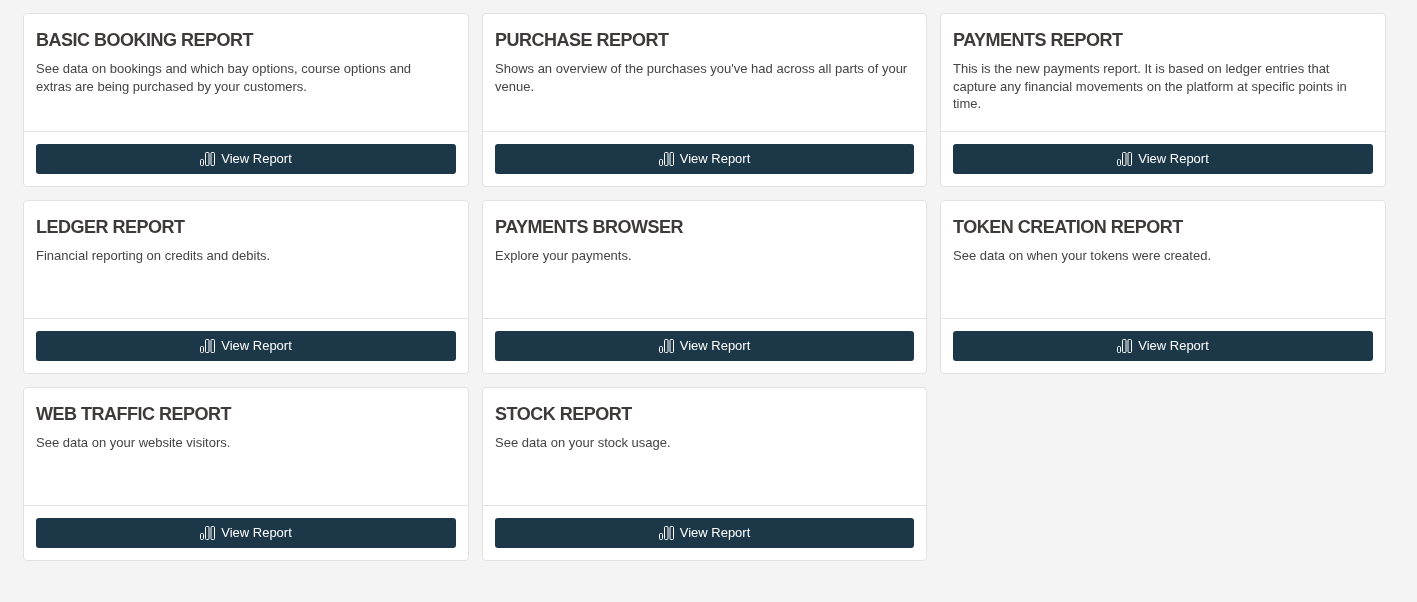 Image resolution: width=1417 pixels, height=602 pixels. What do you see at coordinates (589, 227) in the screenshot?
I see `card-title: PAYMENTS BROWSER` at bounding box center [589, 227].